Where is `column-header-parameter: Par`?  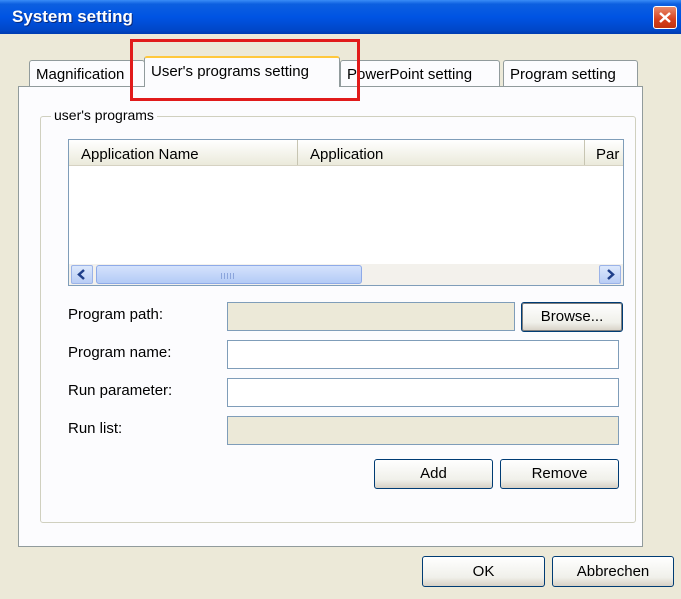 column-header-parameter: Par is located at coordinates (604, 152).